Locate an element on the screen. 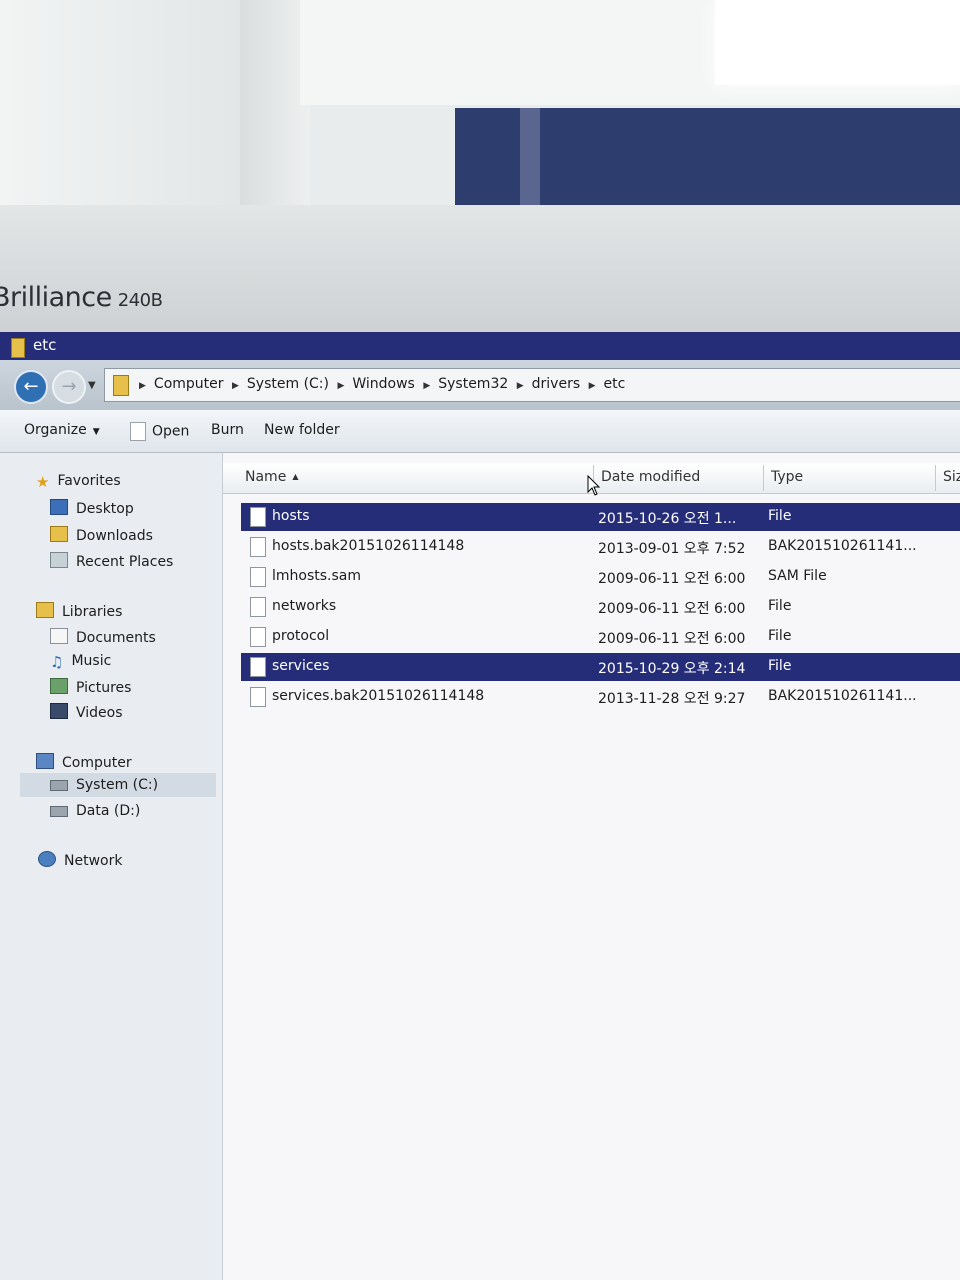 The image size is (960, 1280). nav-videos: Videos is located at coordinates (86, 712).